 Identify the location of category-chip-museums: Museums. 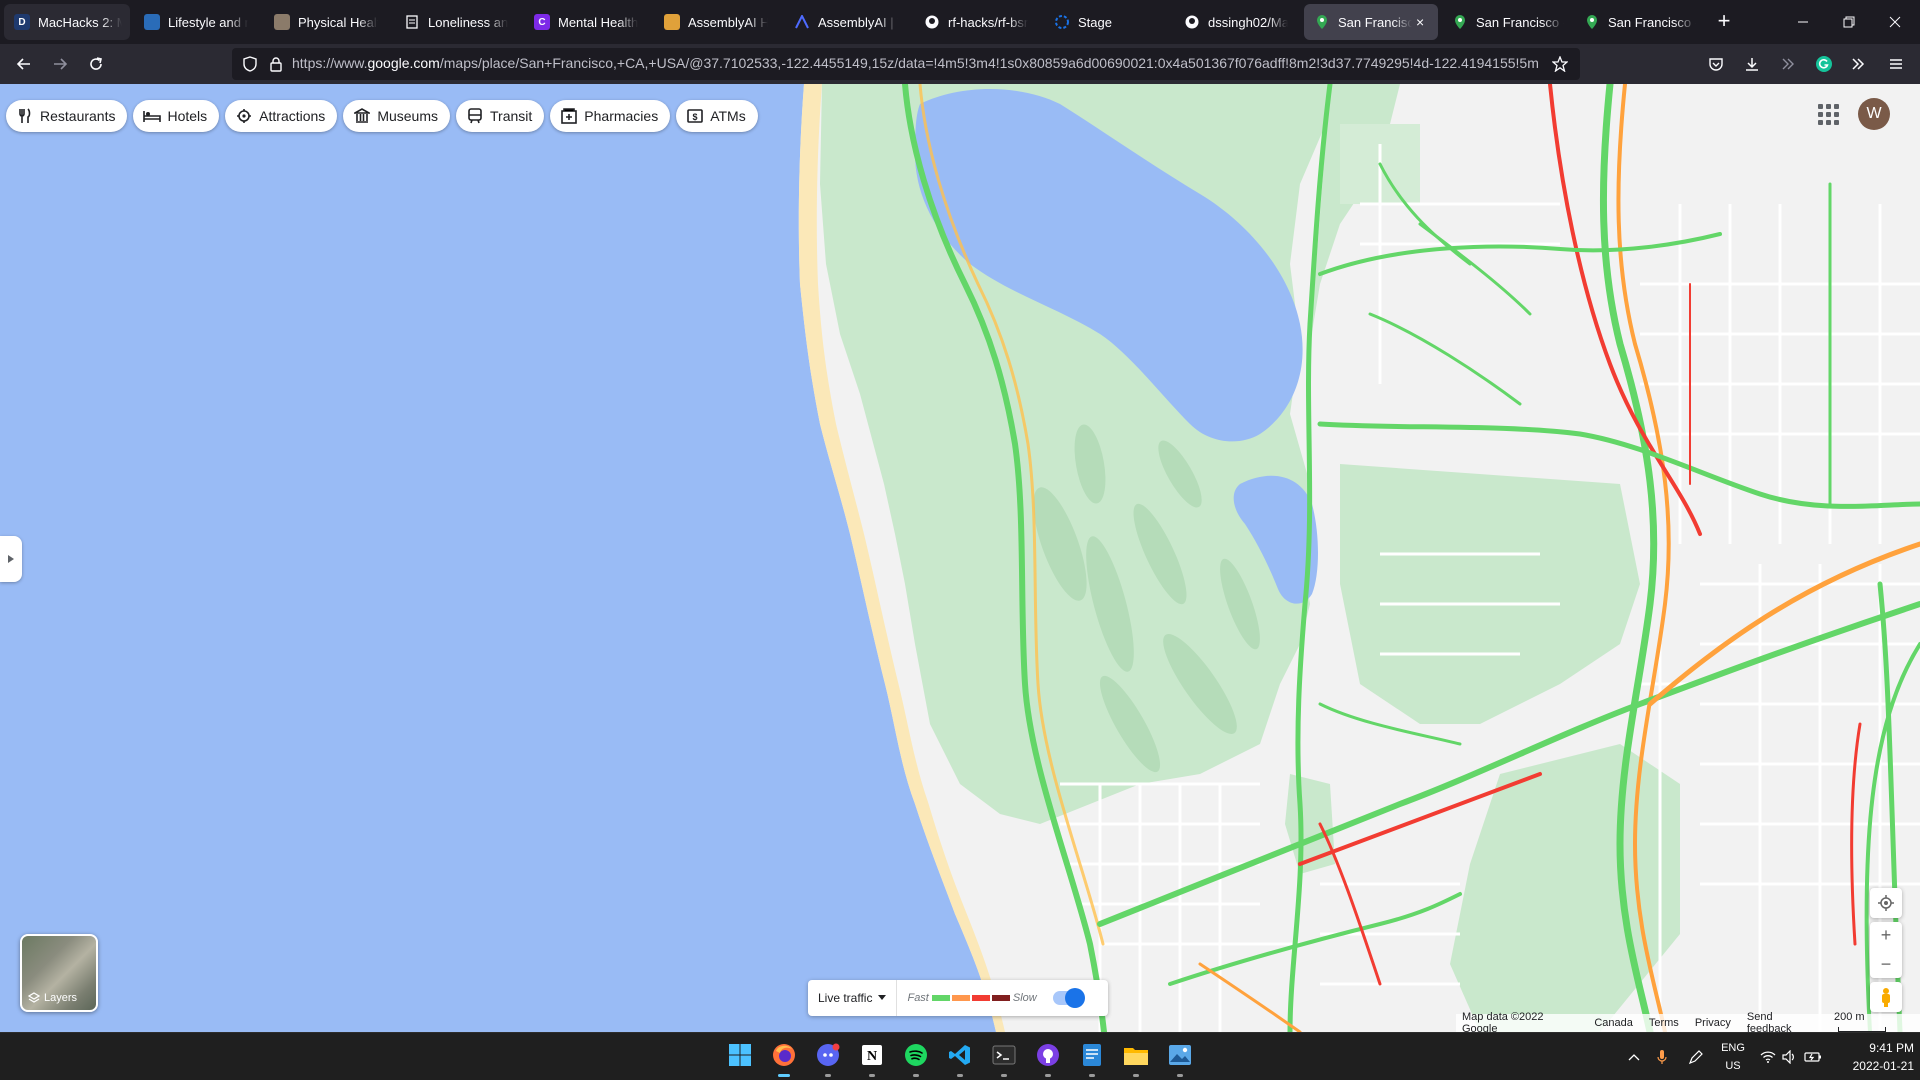
(396, 116).